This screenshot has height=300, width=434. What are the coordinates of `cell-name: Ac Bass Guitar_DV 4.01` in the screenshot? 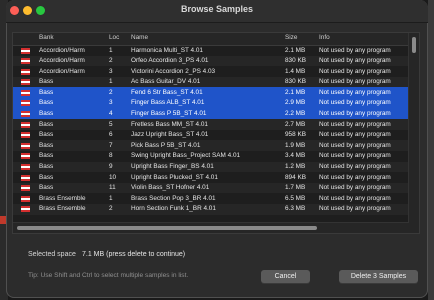 It's located at (166, 82).